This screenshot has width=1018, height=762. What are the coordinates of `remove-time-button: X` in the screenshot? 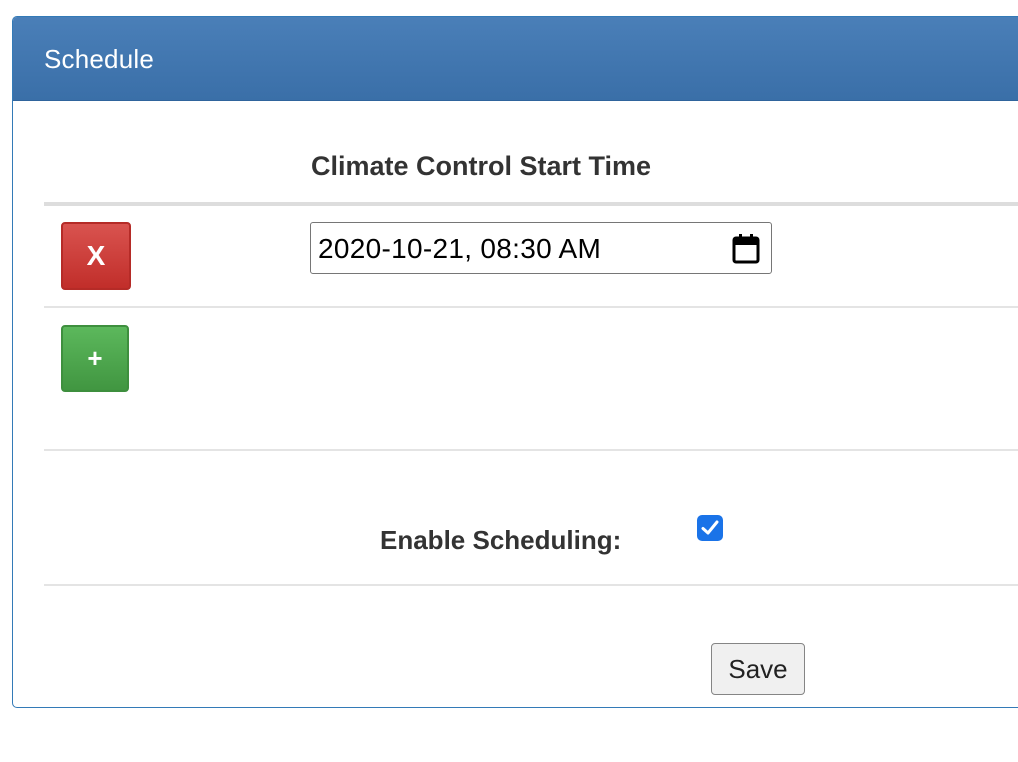 It's located at (96, 256).